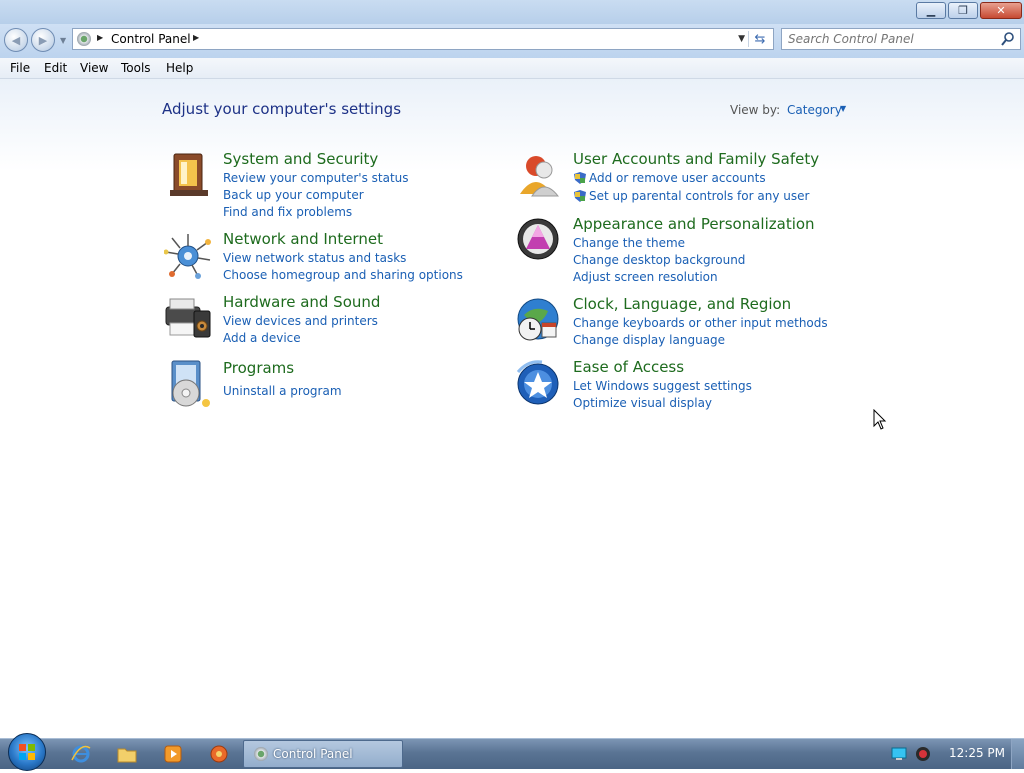  What do you see at coordinates (645, 277) in the screenshot?
I see `link-screen-resolution: Adjust screen resolution` at bounding box center [645, 277].